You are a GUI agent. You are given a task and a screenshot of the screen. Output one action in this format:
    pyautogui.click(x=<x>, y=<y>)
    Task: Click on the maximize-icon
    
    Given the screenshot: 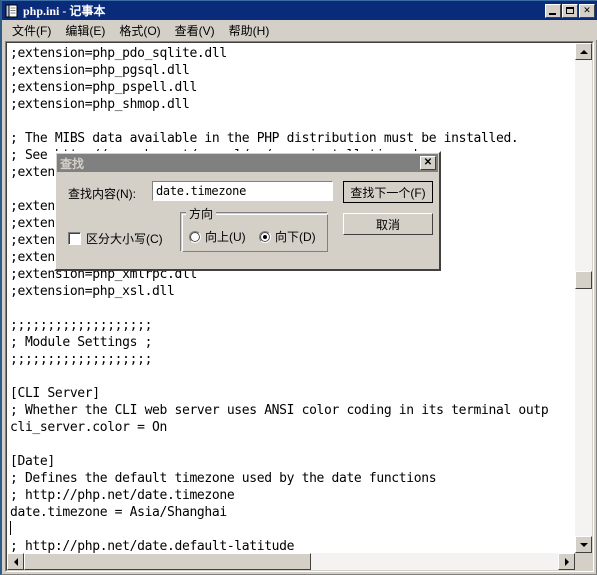 What is the action you would take?
    pyautogui.click(x=570, y=10)
    